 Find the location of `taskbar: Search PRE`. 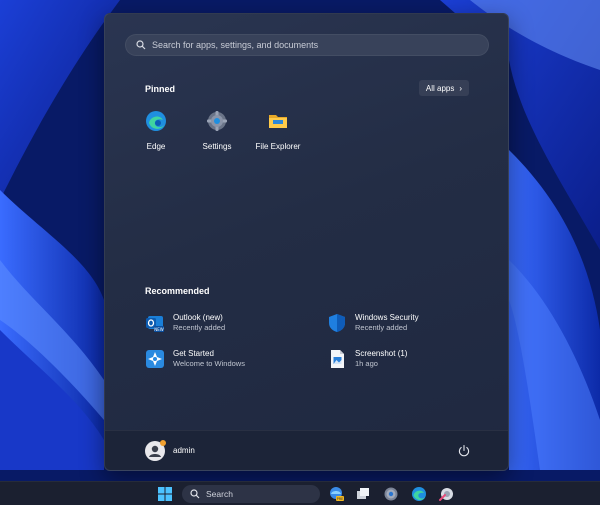

taskbar: Search PRE is located at coordinates (300, 493).